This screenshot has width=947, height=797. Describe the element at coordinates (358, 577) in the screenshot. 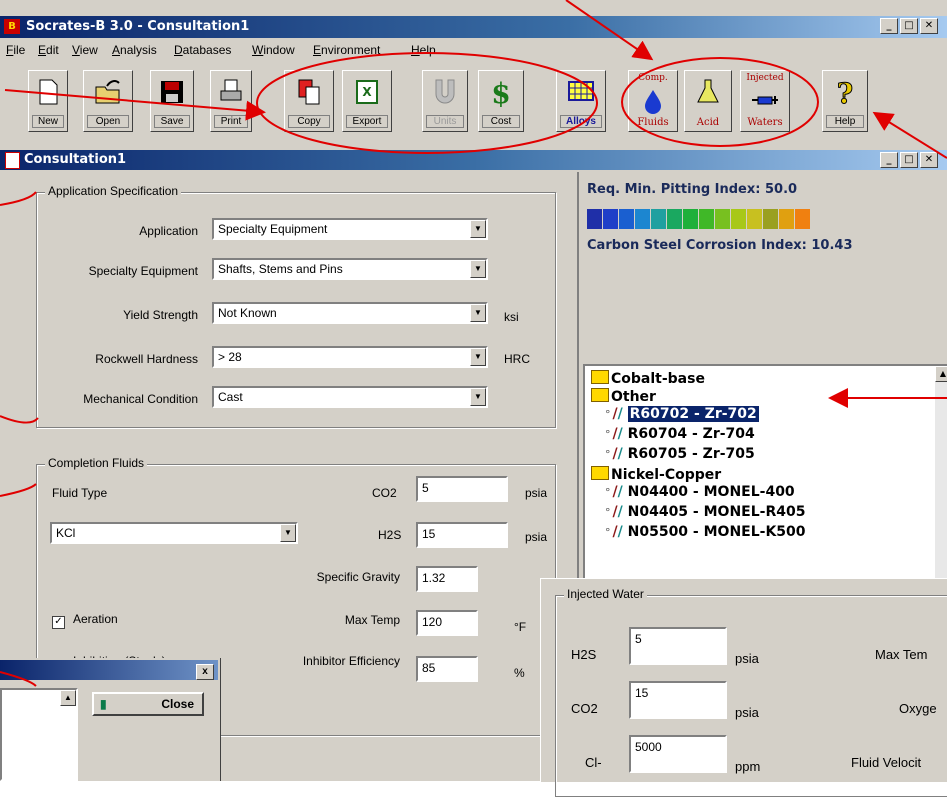

I see `specific-gravity-label: Specific Gravity` at that location.